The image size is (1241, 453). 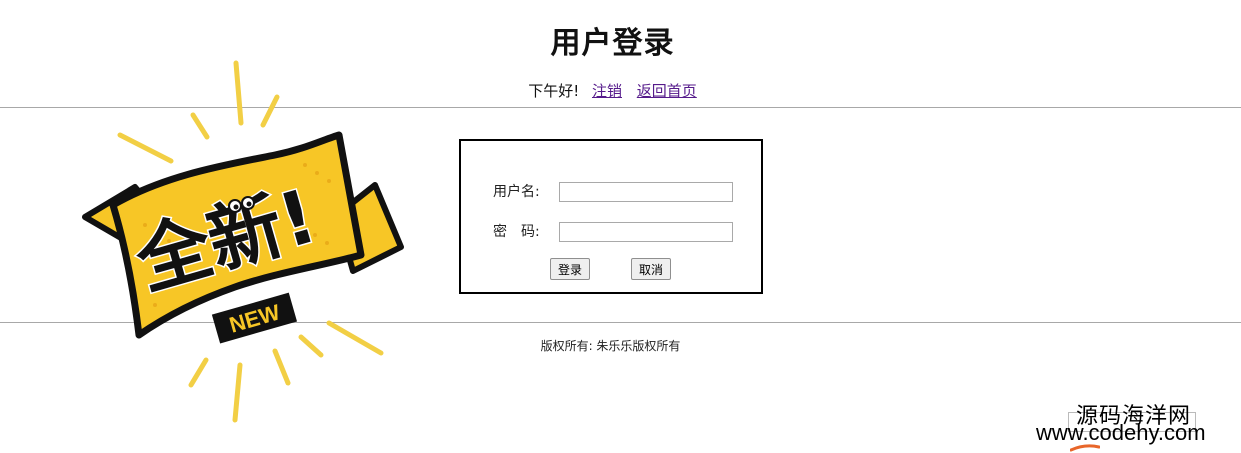 I want to click on password-input, so click(x=646, y=232).